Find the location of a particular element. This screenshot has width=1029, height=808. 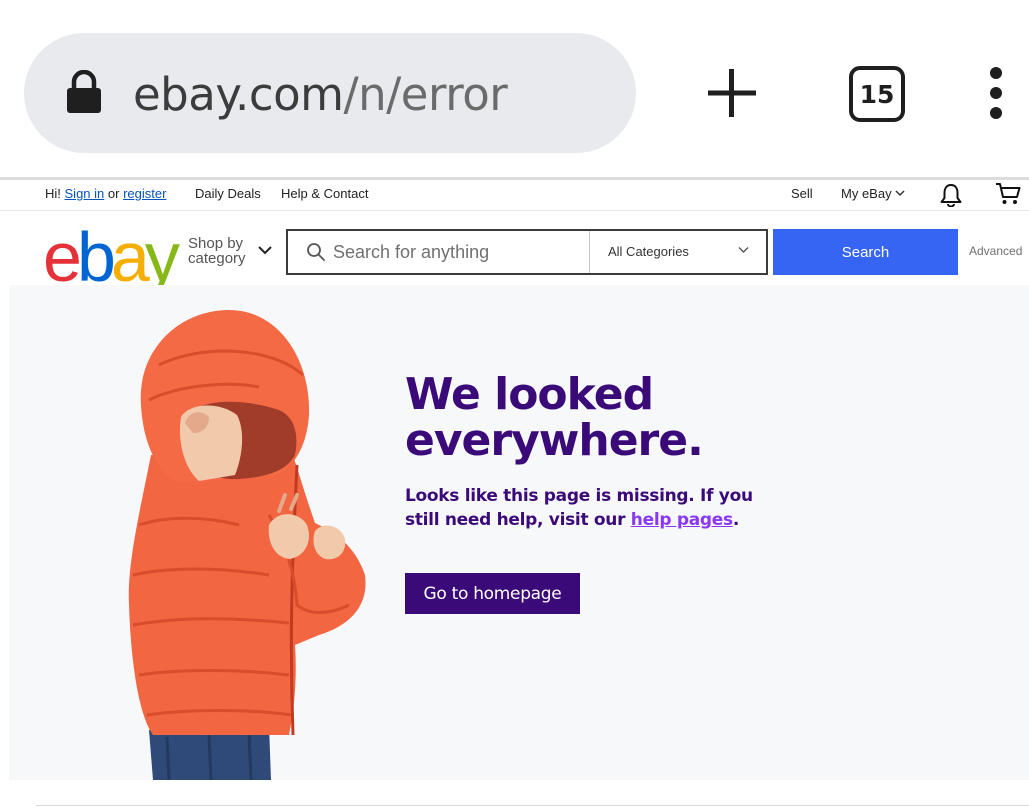

search-button: Search is located at coordinates (865, 252).